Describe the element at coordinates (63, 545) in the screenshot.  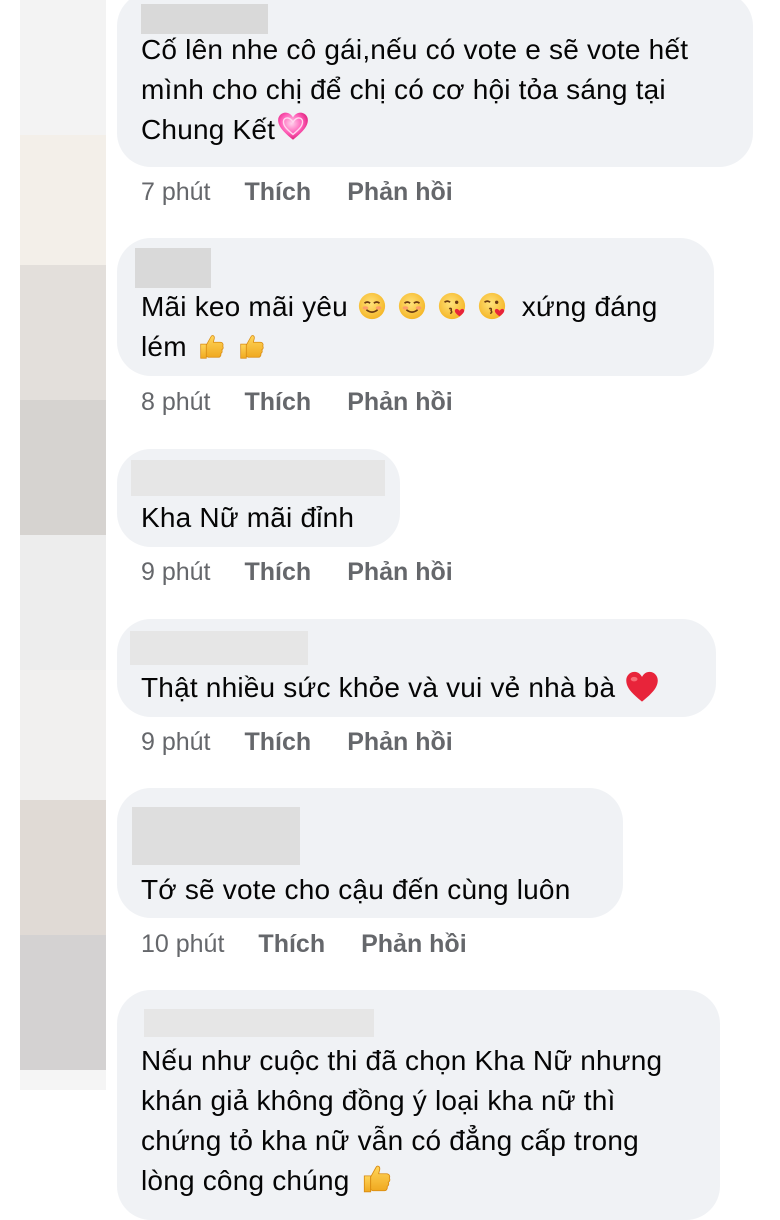
I see `left-background-strip` at that location.